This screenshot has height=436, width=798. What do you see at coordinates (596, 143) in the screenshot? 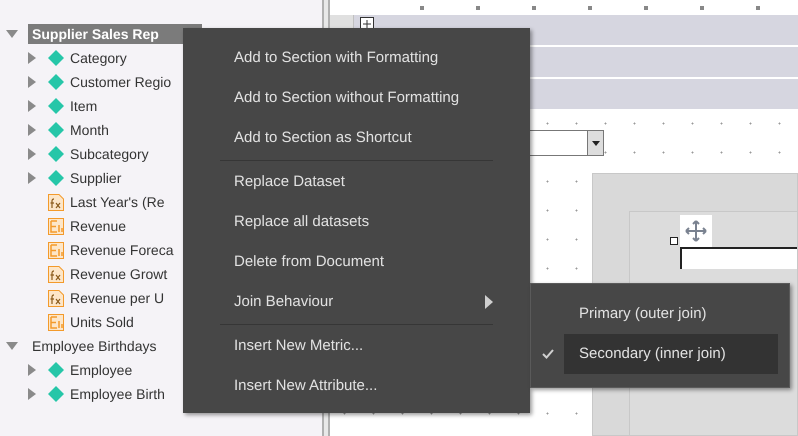
I see `caret-icon` at bounding box center [596, 143].